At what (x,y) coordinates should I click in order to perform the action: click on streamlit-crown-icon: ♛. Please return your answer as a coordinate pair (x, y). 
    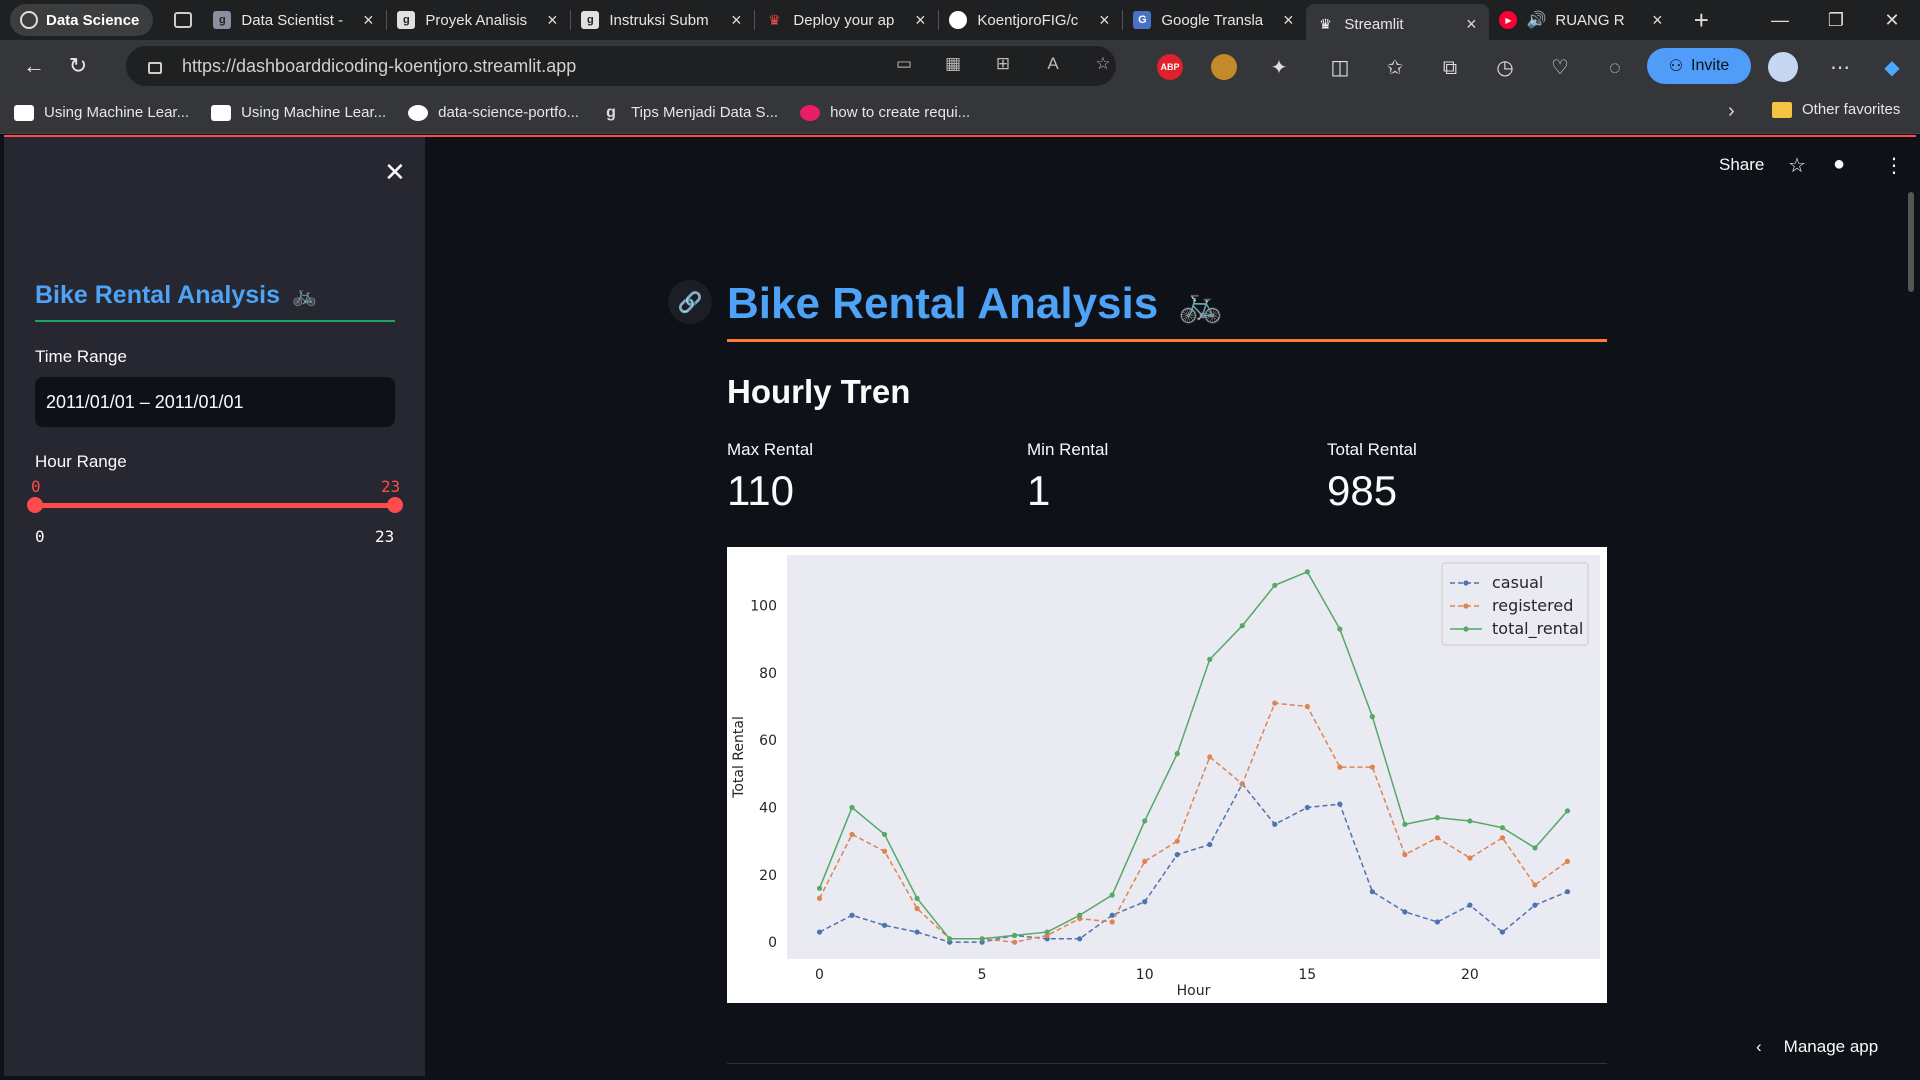
    Looking at the image, I should click on (774, 19).